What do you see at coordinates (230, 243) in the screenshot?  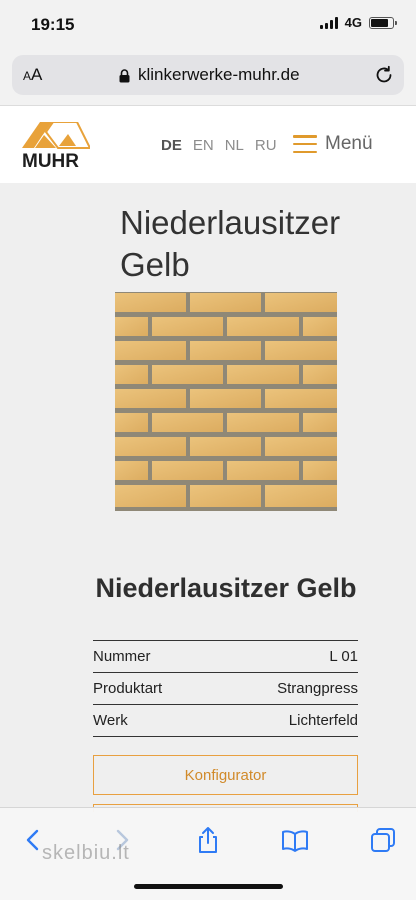 I see `page-title: Niederlausitzer Gelb` at bounding box center [230, 243].